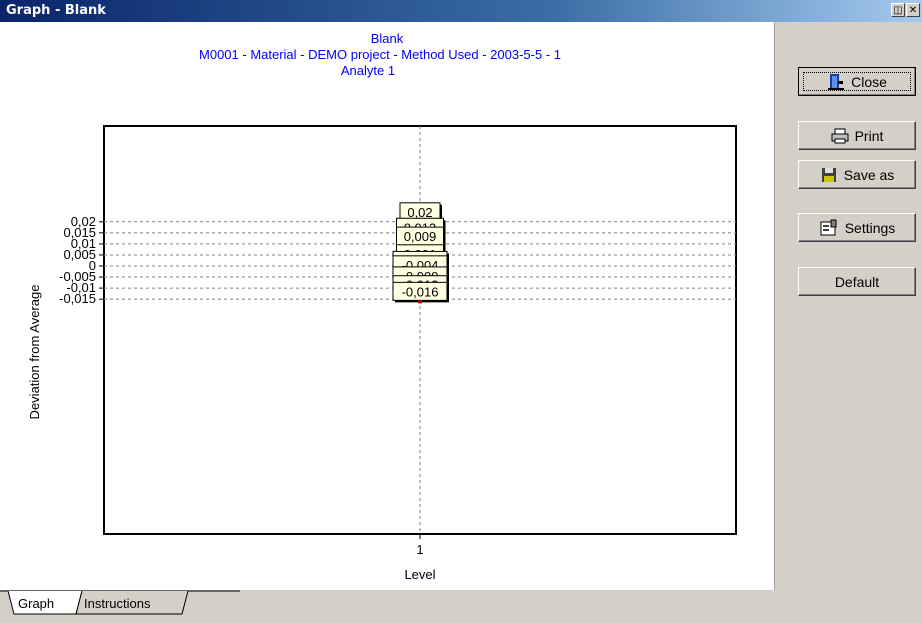 The height and width of the screenshot is (623, 922). Describe the element at coordinates (828, 174) in the screenshot. I see `floppy-disk-icon` at that location.